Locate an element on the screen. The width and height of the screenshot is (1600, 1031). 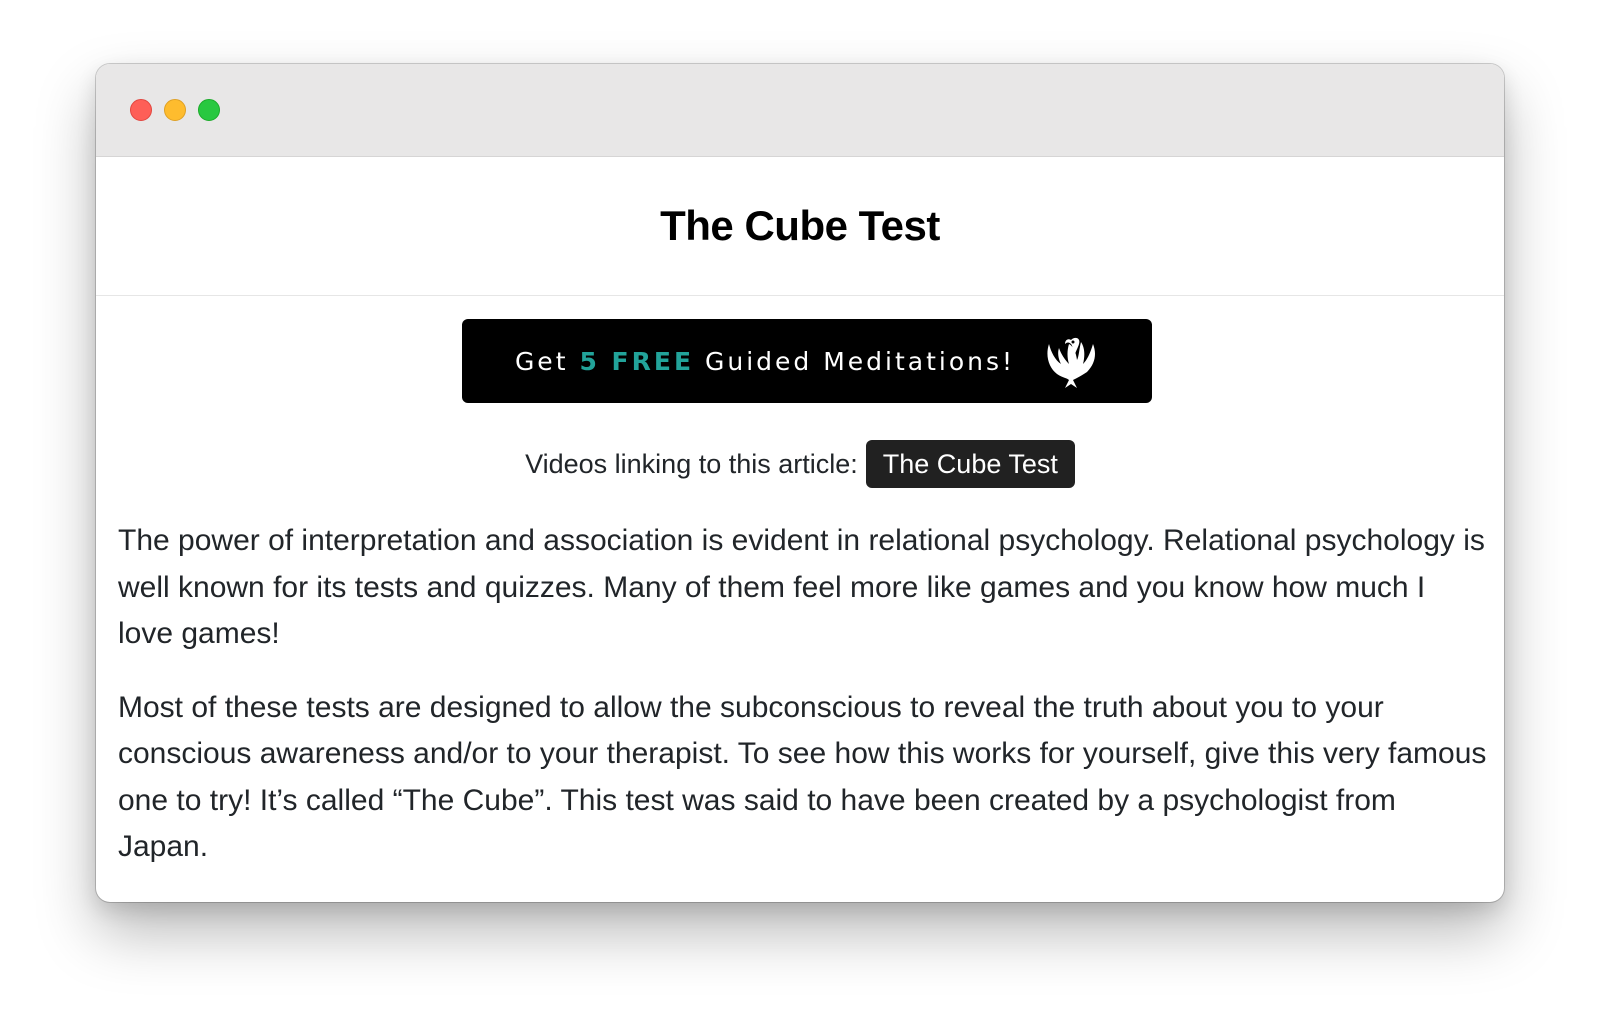
page-title: The Cube Test is located at coordinates (800, 225).